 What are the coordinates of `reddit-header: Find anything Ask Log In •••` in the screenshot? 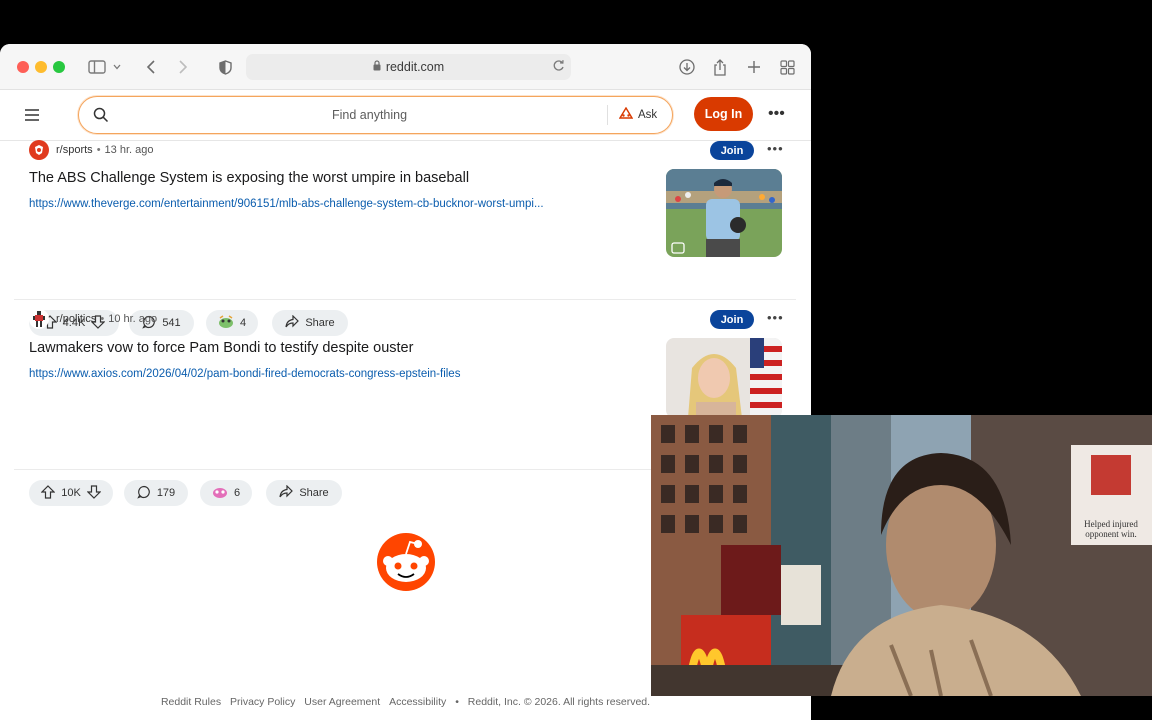 It's located at (405, 115).